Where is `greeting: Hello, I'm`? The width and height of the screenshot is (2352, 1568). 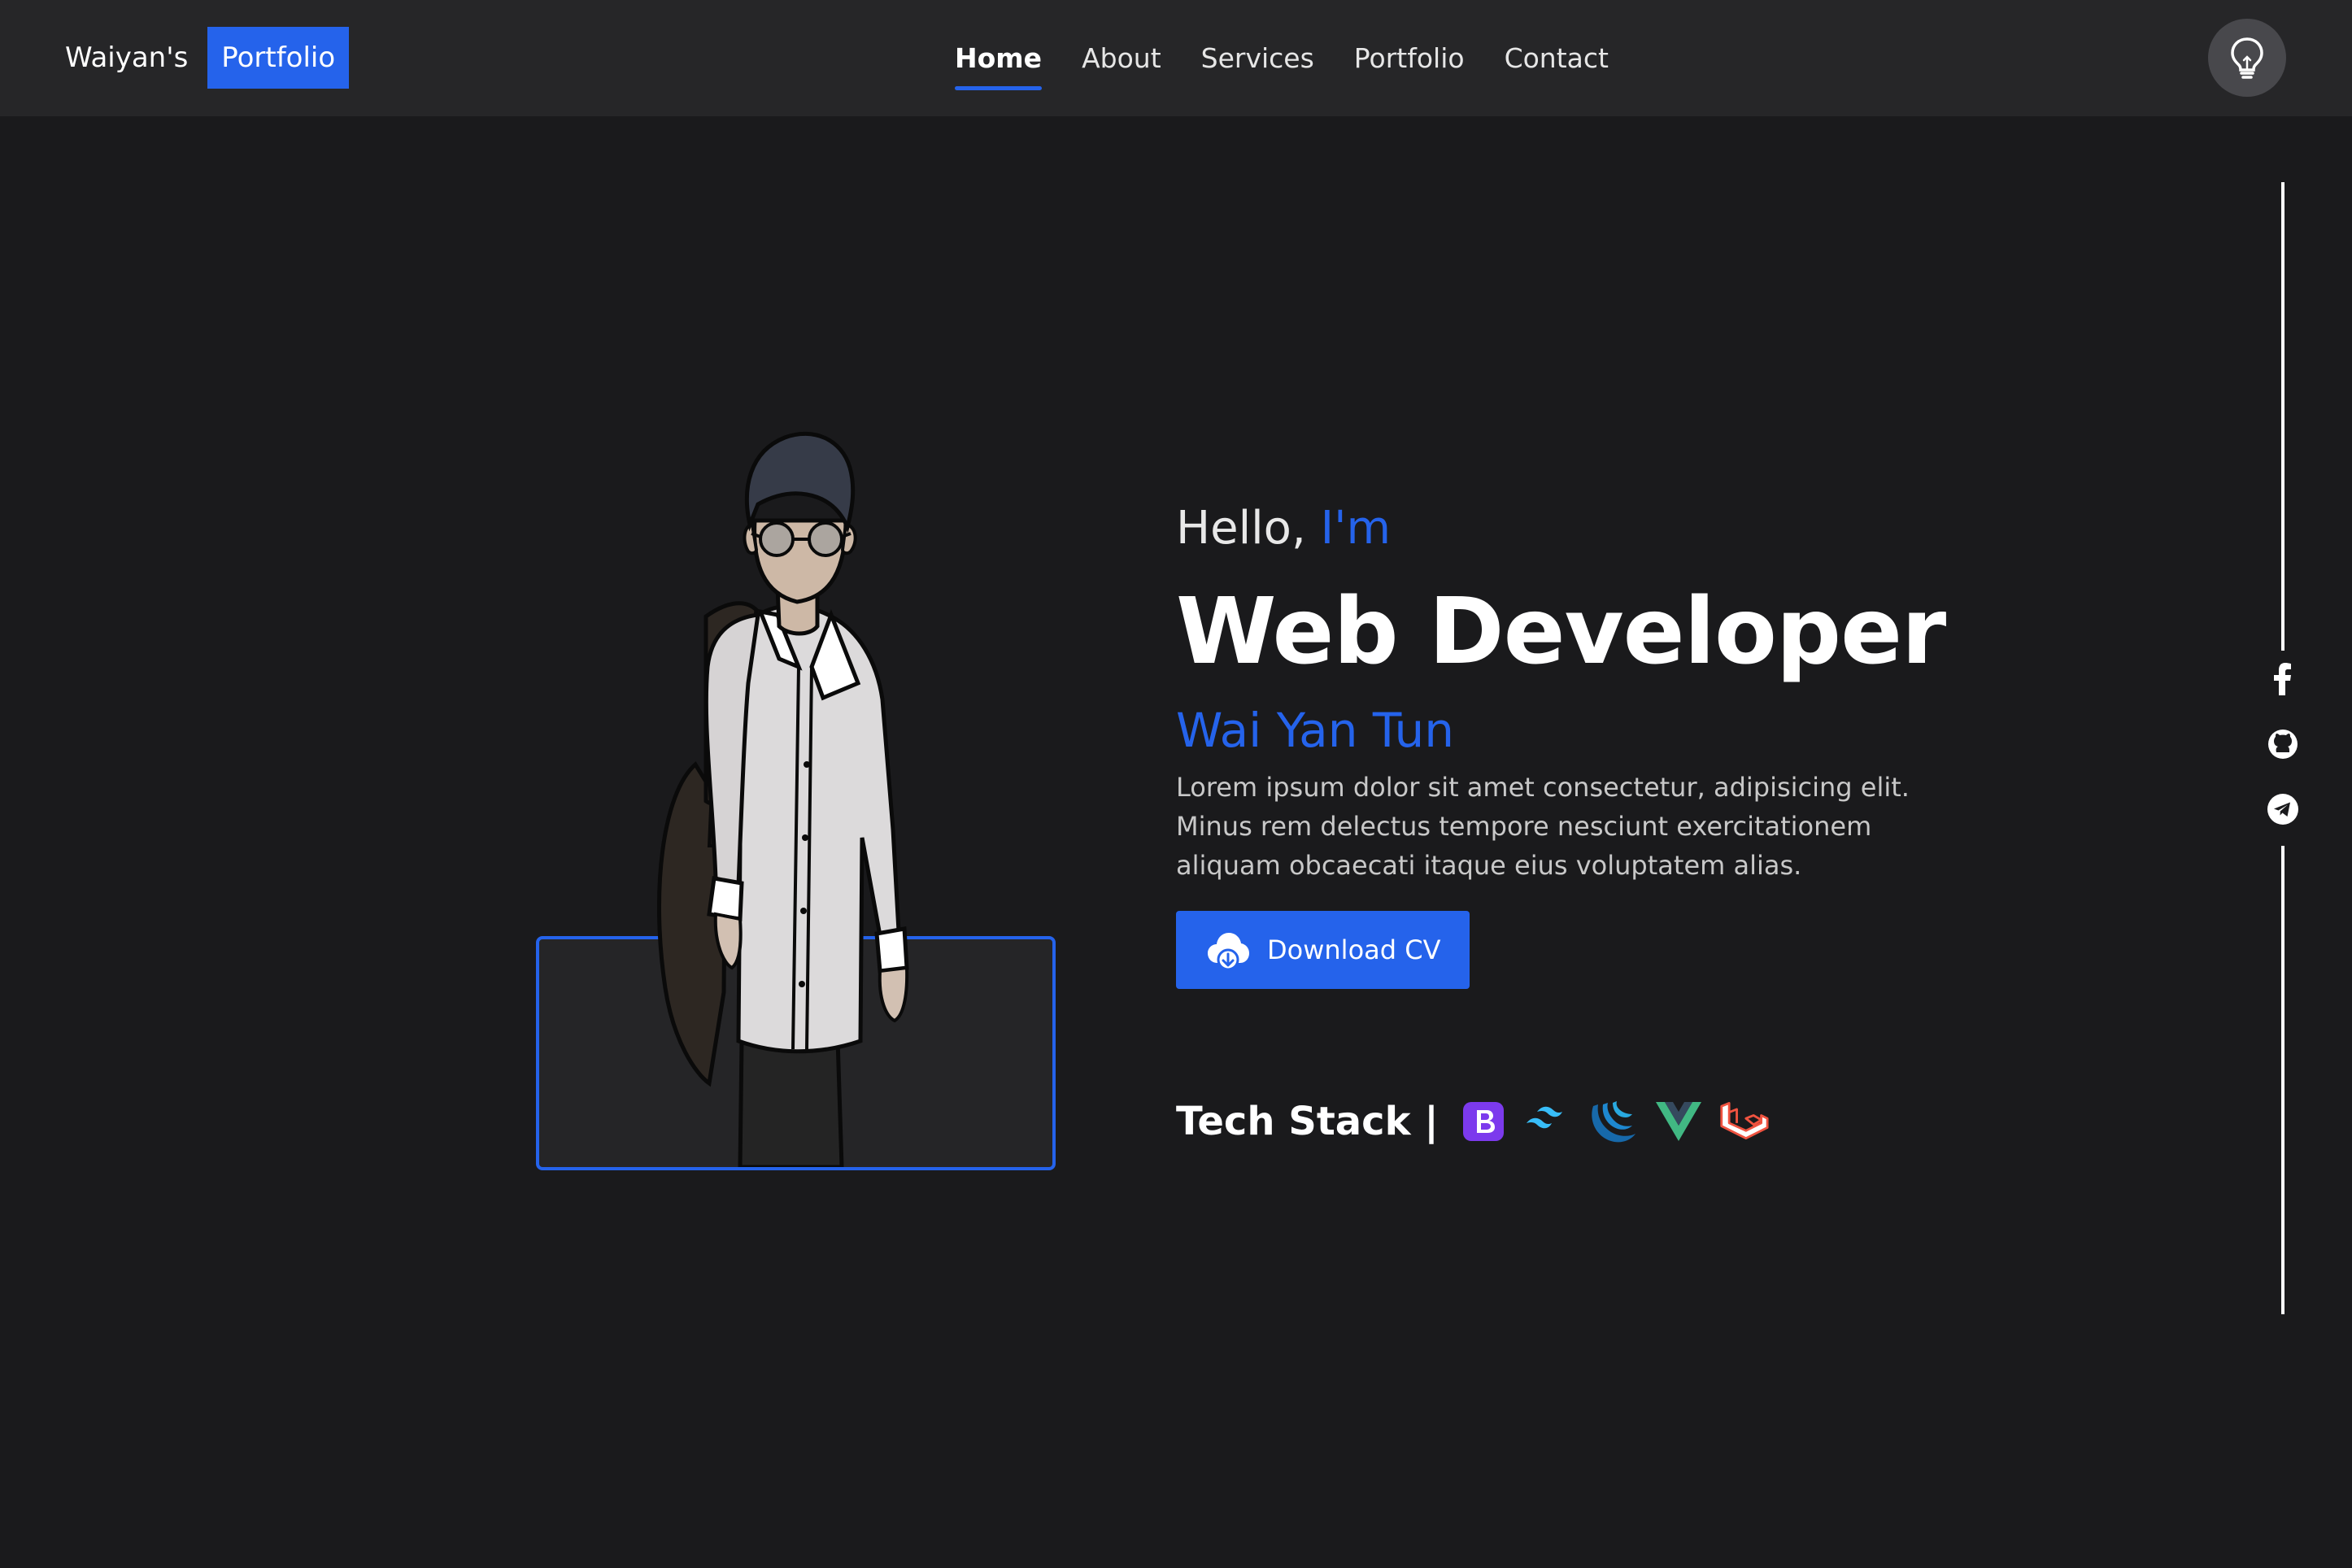 greeting: Hello, I'm is located at coordinates (1283, 528).